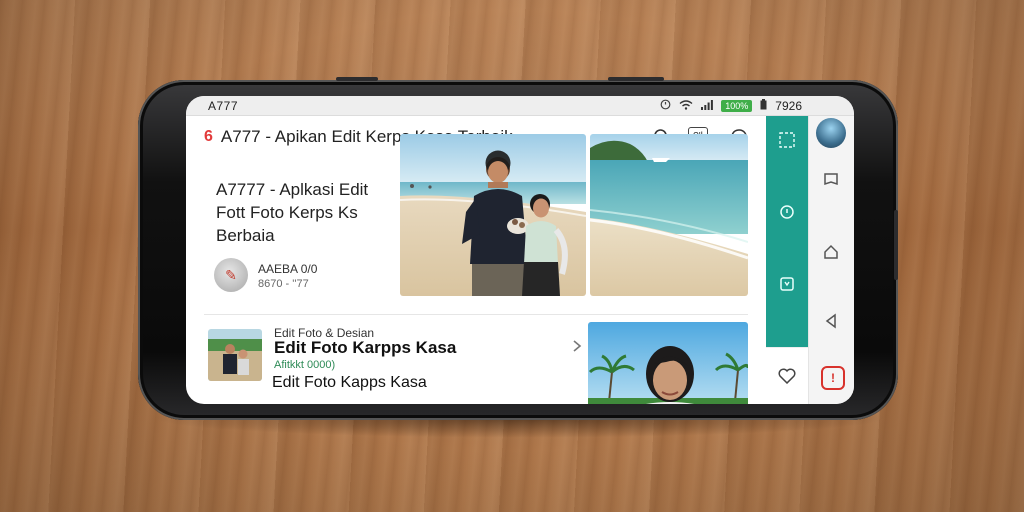 This screenshot has height=512, width=1024. Describe the element at coordinates (208, 136) in the screenshot. I see `app-logo-icon: 6` at that location.